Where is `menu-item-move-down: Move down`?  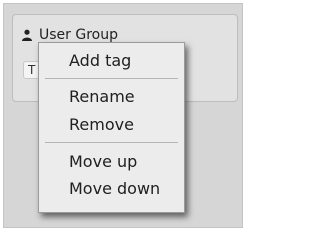 menu-item-move-down: Move down is located at coordinates (114, 189).